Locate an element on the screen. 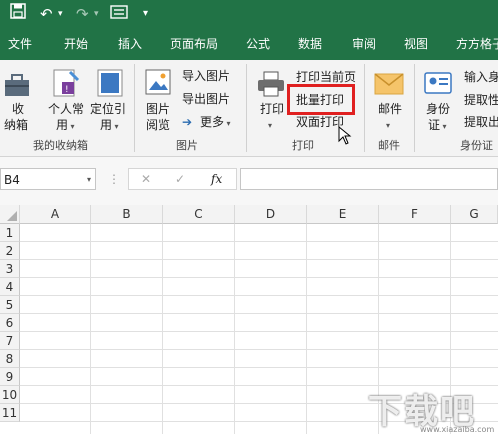 The height and width of the screenshot is (434, 498). input-id-label: 输入身 is located at coordinates (481, 77).